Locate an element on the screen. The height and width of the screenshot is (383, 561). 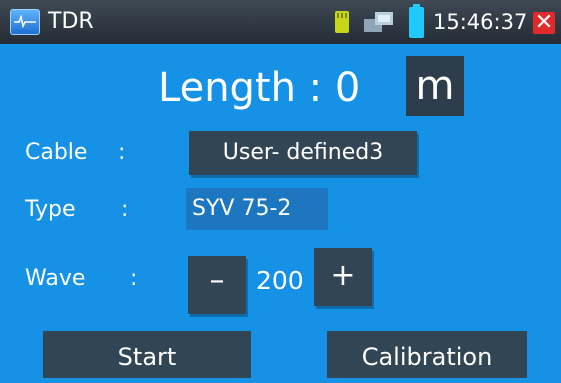
wave-value: 200 is located at coordinates (280, 280).